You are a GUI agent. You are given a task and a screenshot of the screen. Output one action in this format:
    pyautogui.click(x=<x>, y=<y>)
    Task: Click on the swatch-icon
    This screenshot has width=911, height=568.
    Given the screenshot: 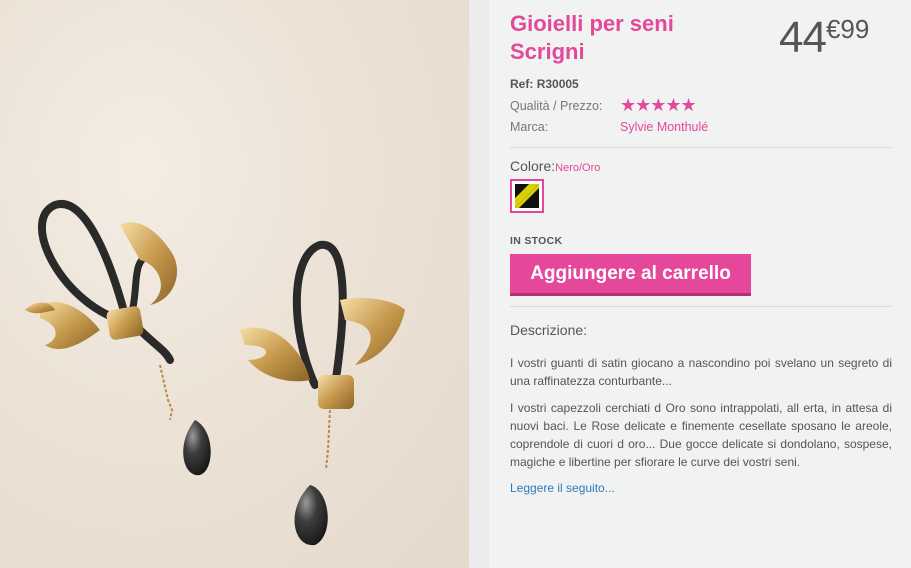 What is the action you would take?
    pyautogui.click(x=527, y=196)
    